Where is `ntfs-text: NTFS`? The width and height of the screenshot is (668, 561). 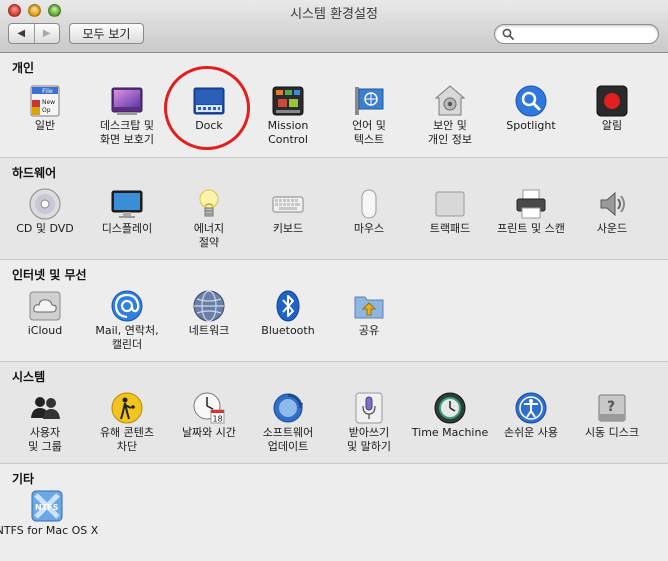
ntfs-text: NTFS is located at coordinates (47, 507).